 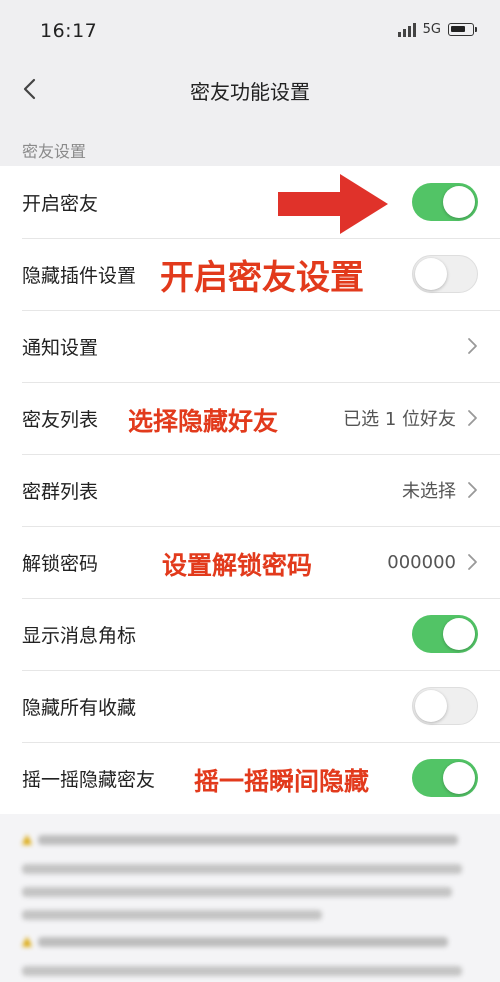 What do you see at coordinates (462, 29) in the screenshot?
I see `battery-icon` at bounding box center [462, 29].